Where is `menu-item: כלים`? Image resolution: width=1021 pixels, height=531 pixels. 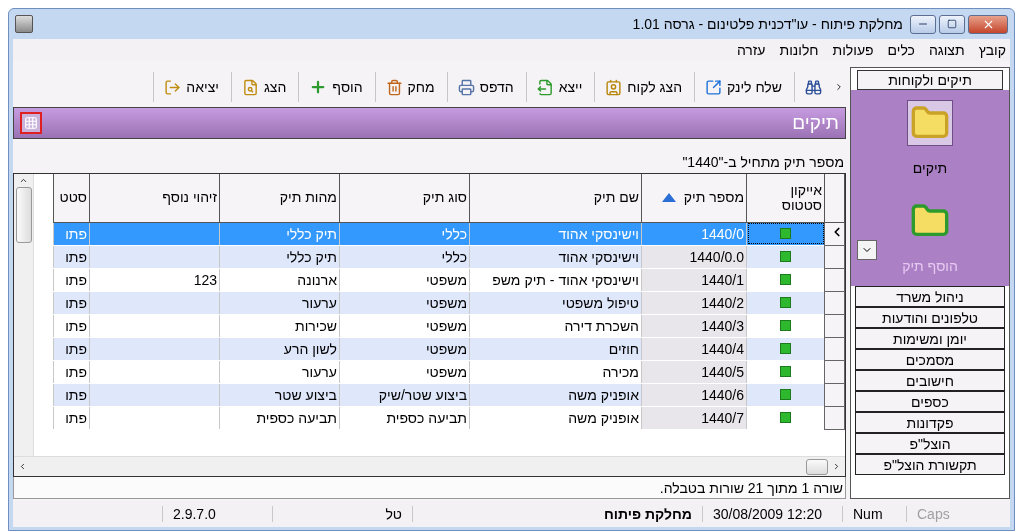
menu-item: כלים is located at coordinates (901, 50).